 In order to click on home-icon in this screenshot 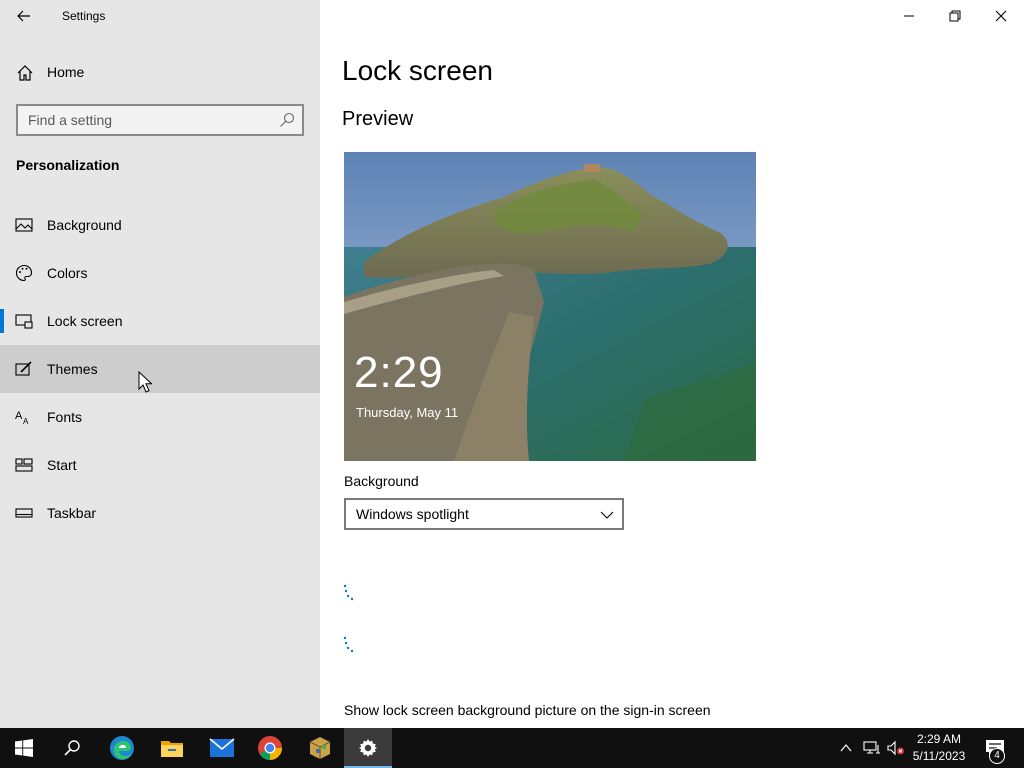, I will do `click(25, 73)`.